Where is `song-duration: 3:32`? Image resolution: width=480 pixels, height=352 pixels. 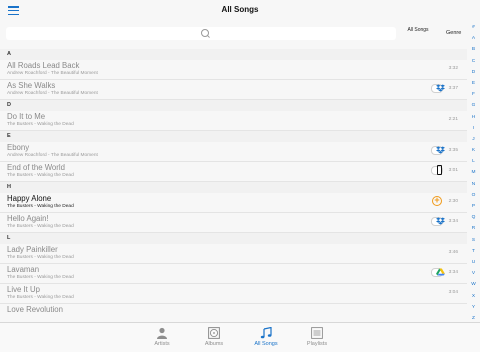
song-duration: 3:32 is located at coordinates (453, 68).